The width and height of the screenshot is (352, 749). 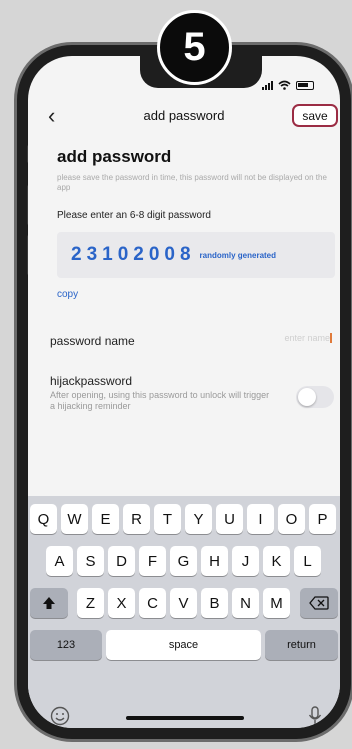 I want to click on keyboard-row-3: Z X C V B N M, so click(x=184, y=603).